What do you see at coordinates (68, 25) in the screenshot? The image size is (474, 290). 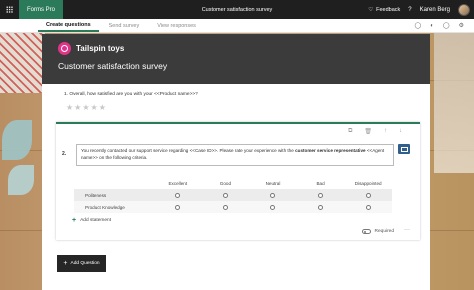 I see `tab-create-questions: Create questions` at bounding box center [68, 25].